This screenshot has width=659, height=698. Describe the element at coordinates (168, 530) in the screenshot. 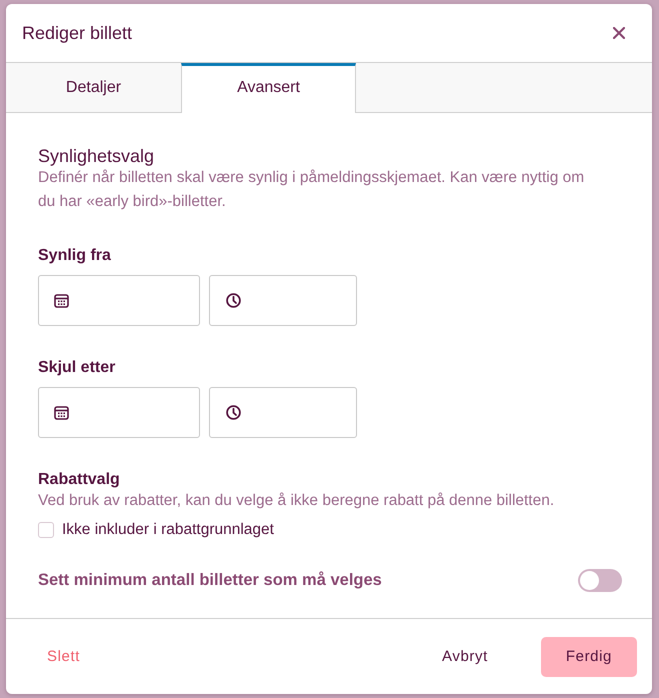

I see `checkbox-label: Ikke inkluder i rabattgrunnlaget` at that location.